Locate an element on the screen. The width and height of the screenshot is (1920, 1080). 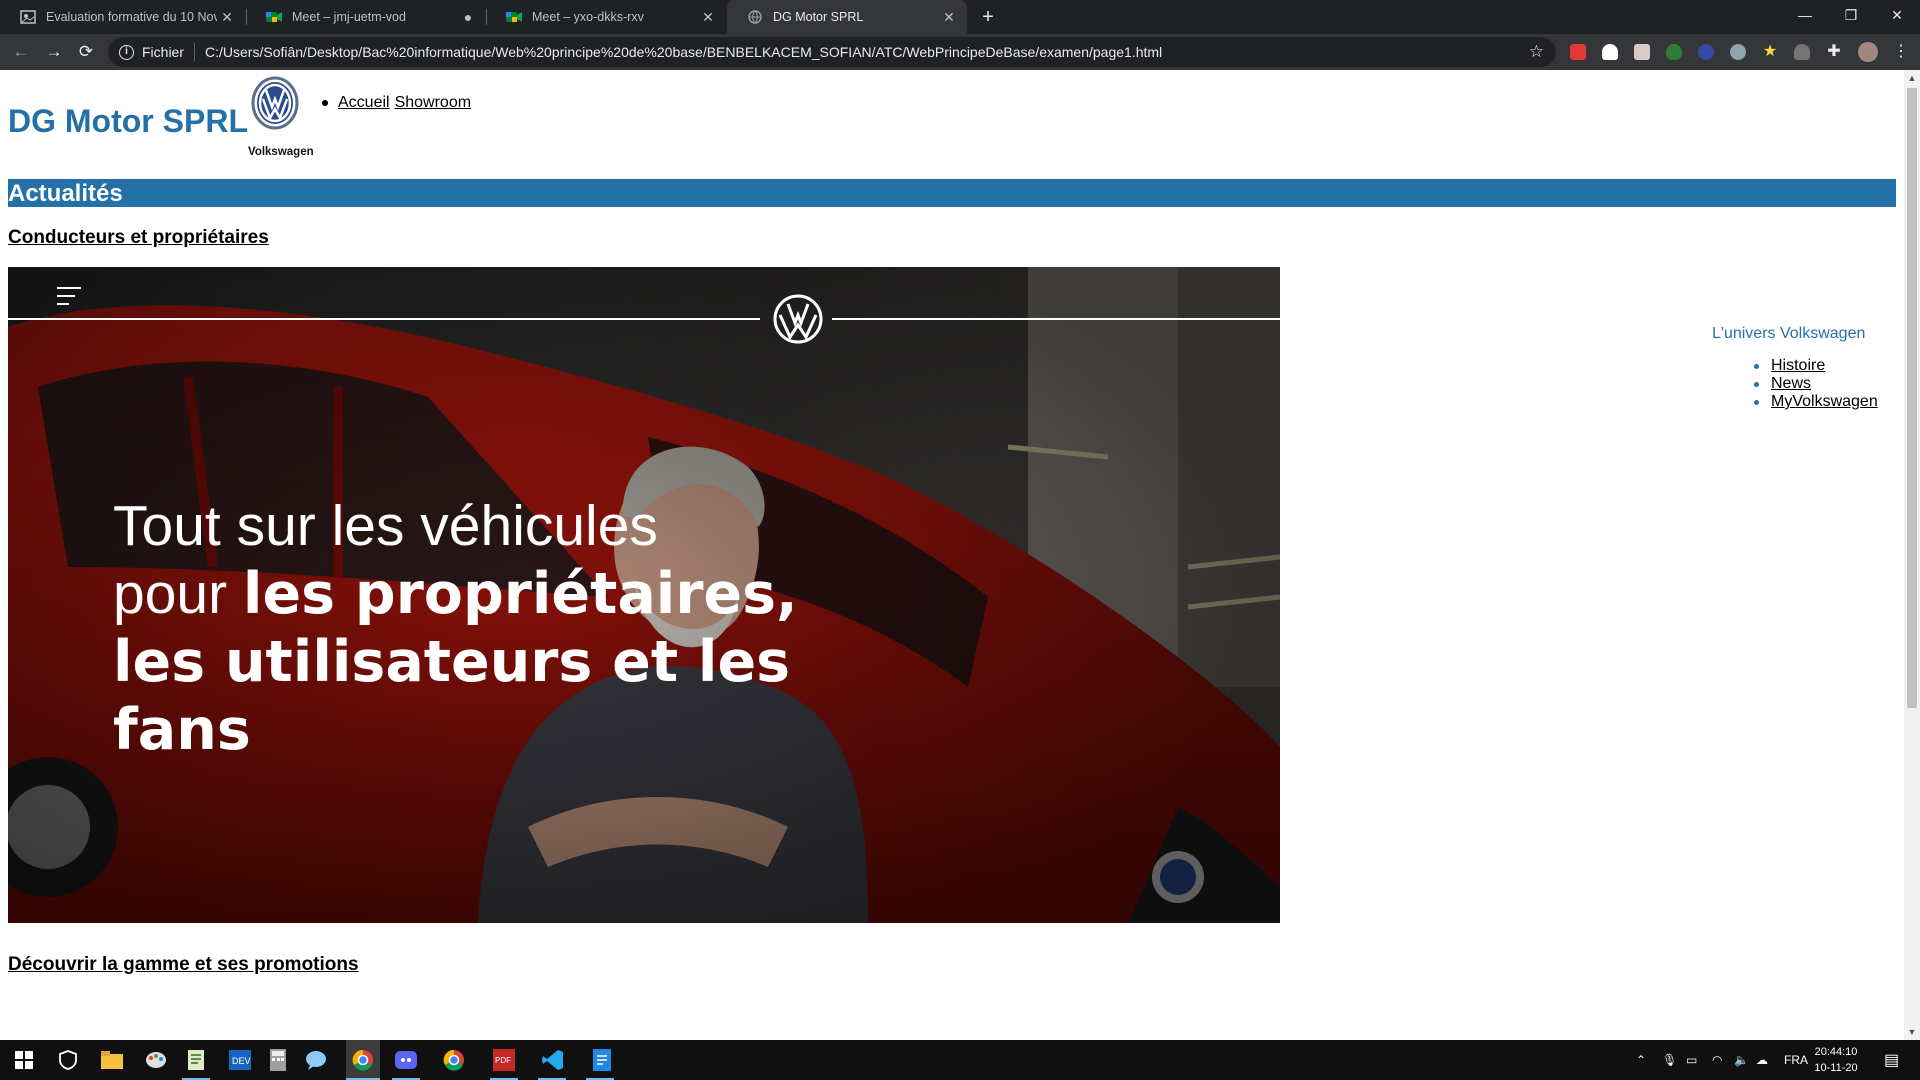
scheme-label: Fichier is located at coordinates (163, 52).